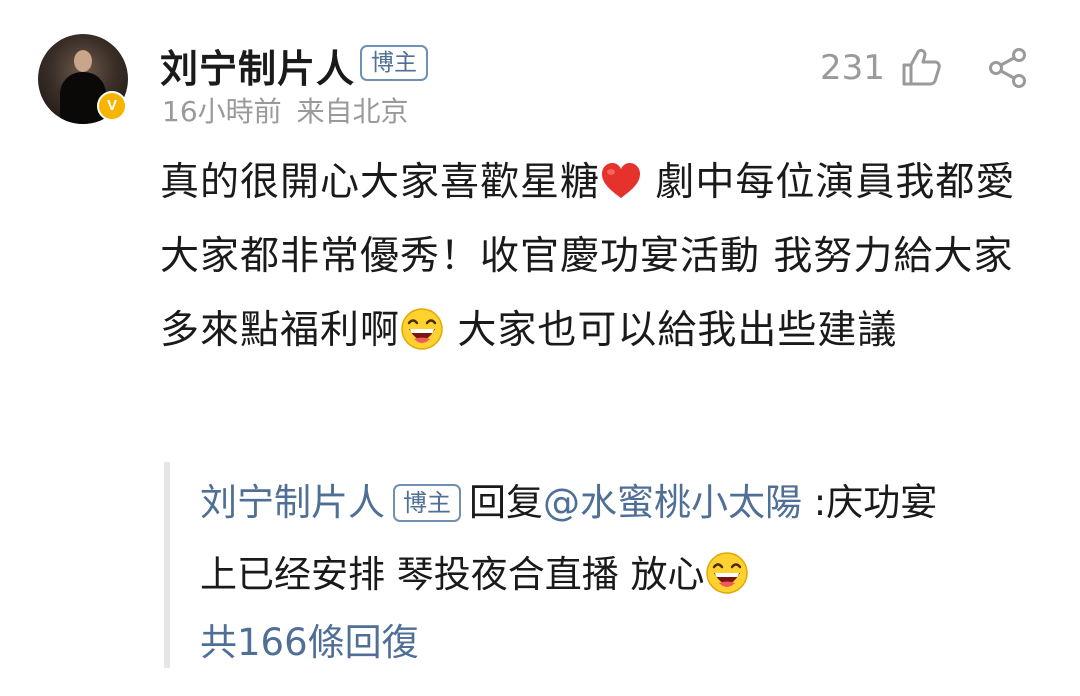 The image size is (1080, 696). I want to click on post-author-name: 刘宁制片人, so click(257, 65).